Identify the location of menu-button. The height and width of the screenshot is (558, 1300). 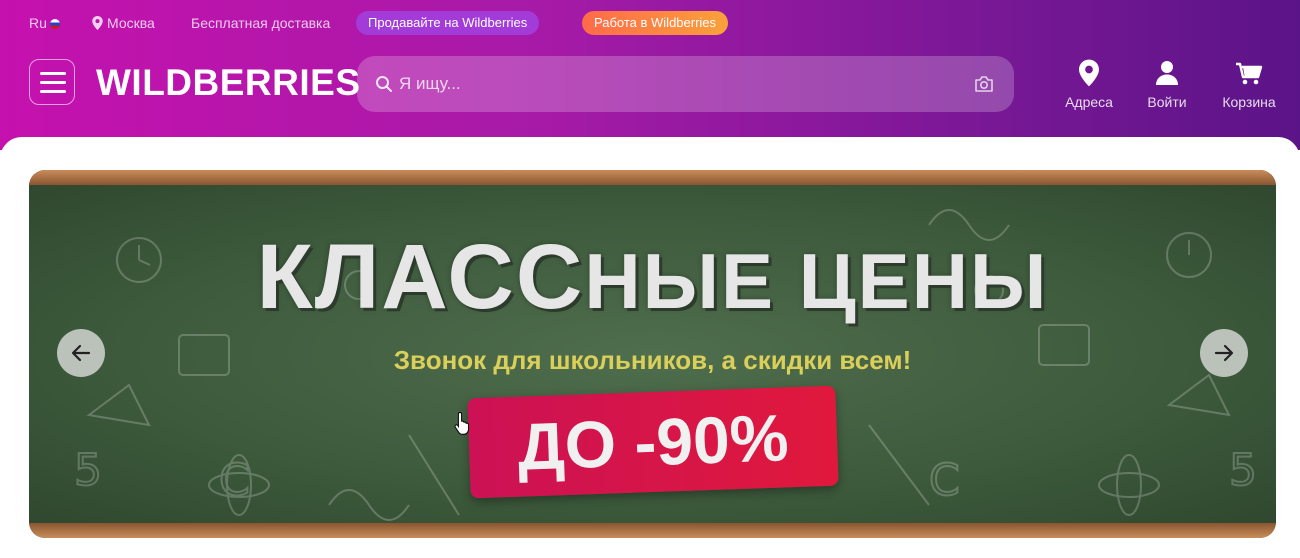
(52, 82).